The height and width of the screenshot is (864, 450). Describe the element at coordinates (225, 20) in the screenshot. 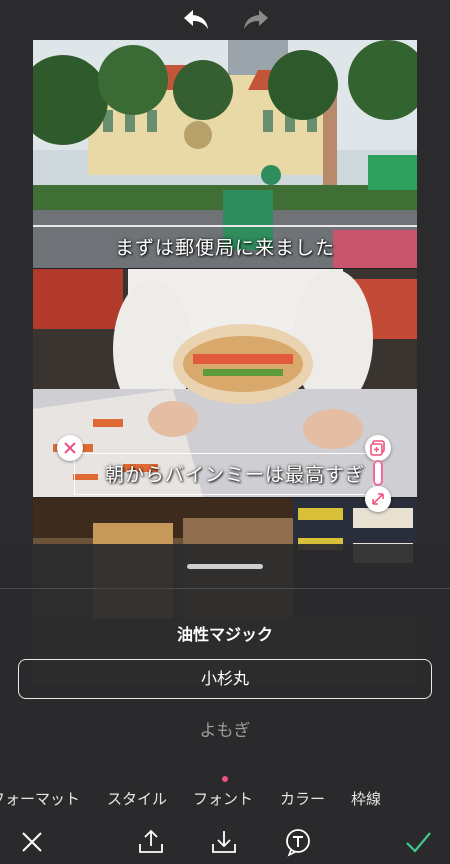

I see `top-toolbar` at that location.